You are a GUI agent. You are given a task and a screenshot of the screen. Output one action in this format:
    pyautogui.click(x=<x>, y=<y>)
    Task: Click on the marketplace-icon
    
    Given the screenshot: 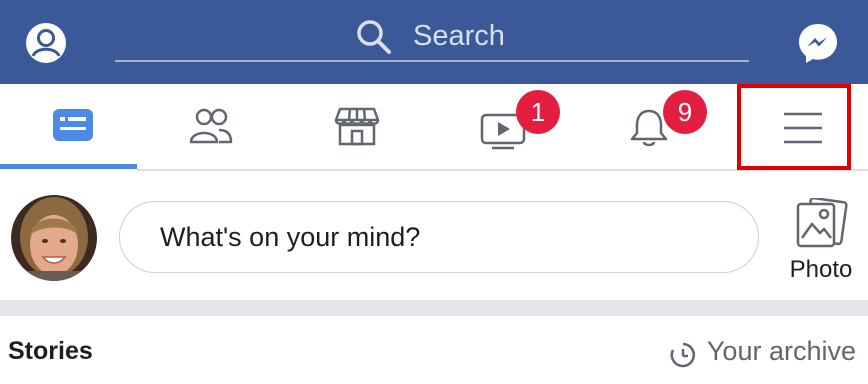 What is the action you would take?
    pyautogui.click(x=356, y=126)
    